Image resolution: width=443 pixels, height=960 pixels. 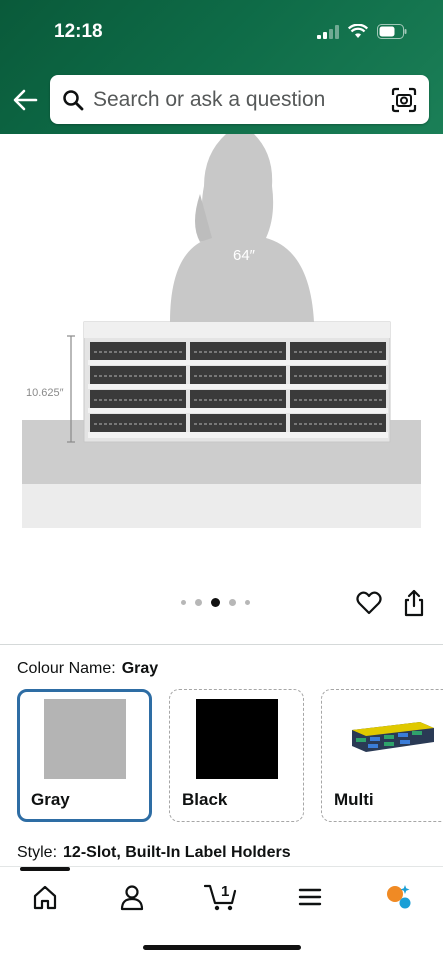 I want to click on camera-lens-icon, so click(x=404, y=100).